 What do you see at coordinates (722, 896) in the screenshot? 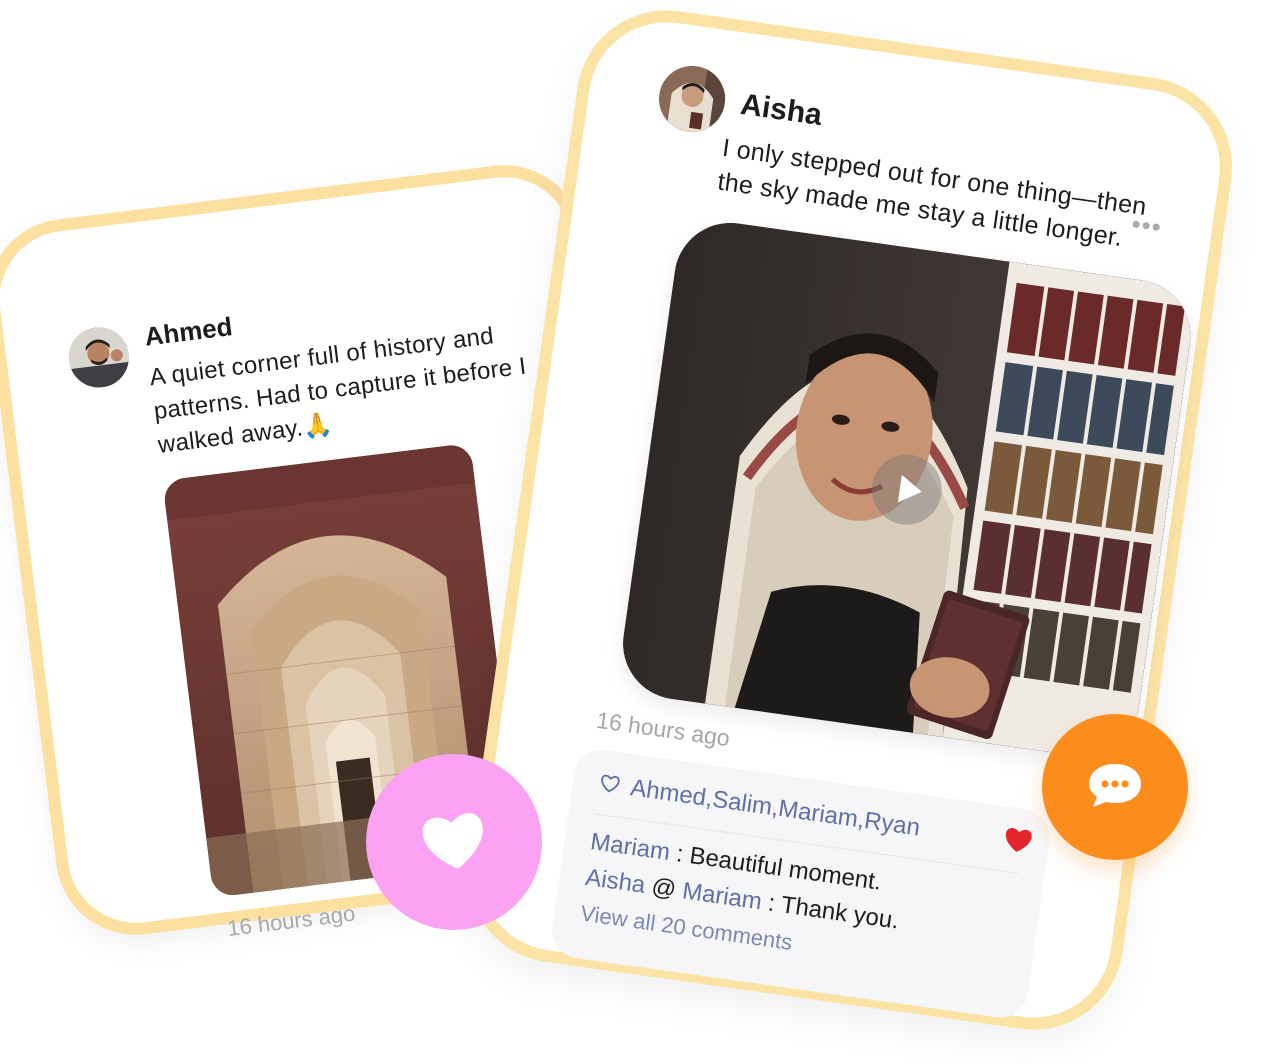
I see `comment-mention: Mariam` at bounding box center [722, 896].